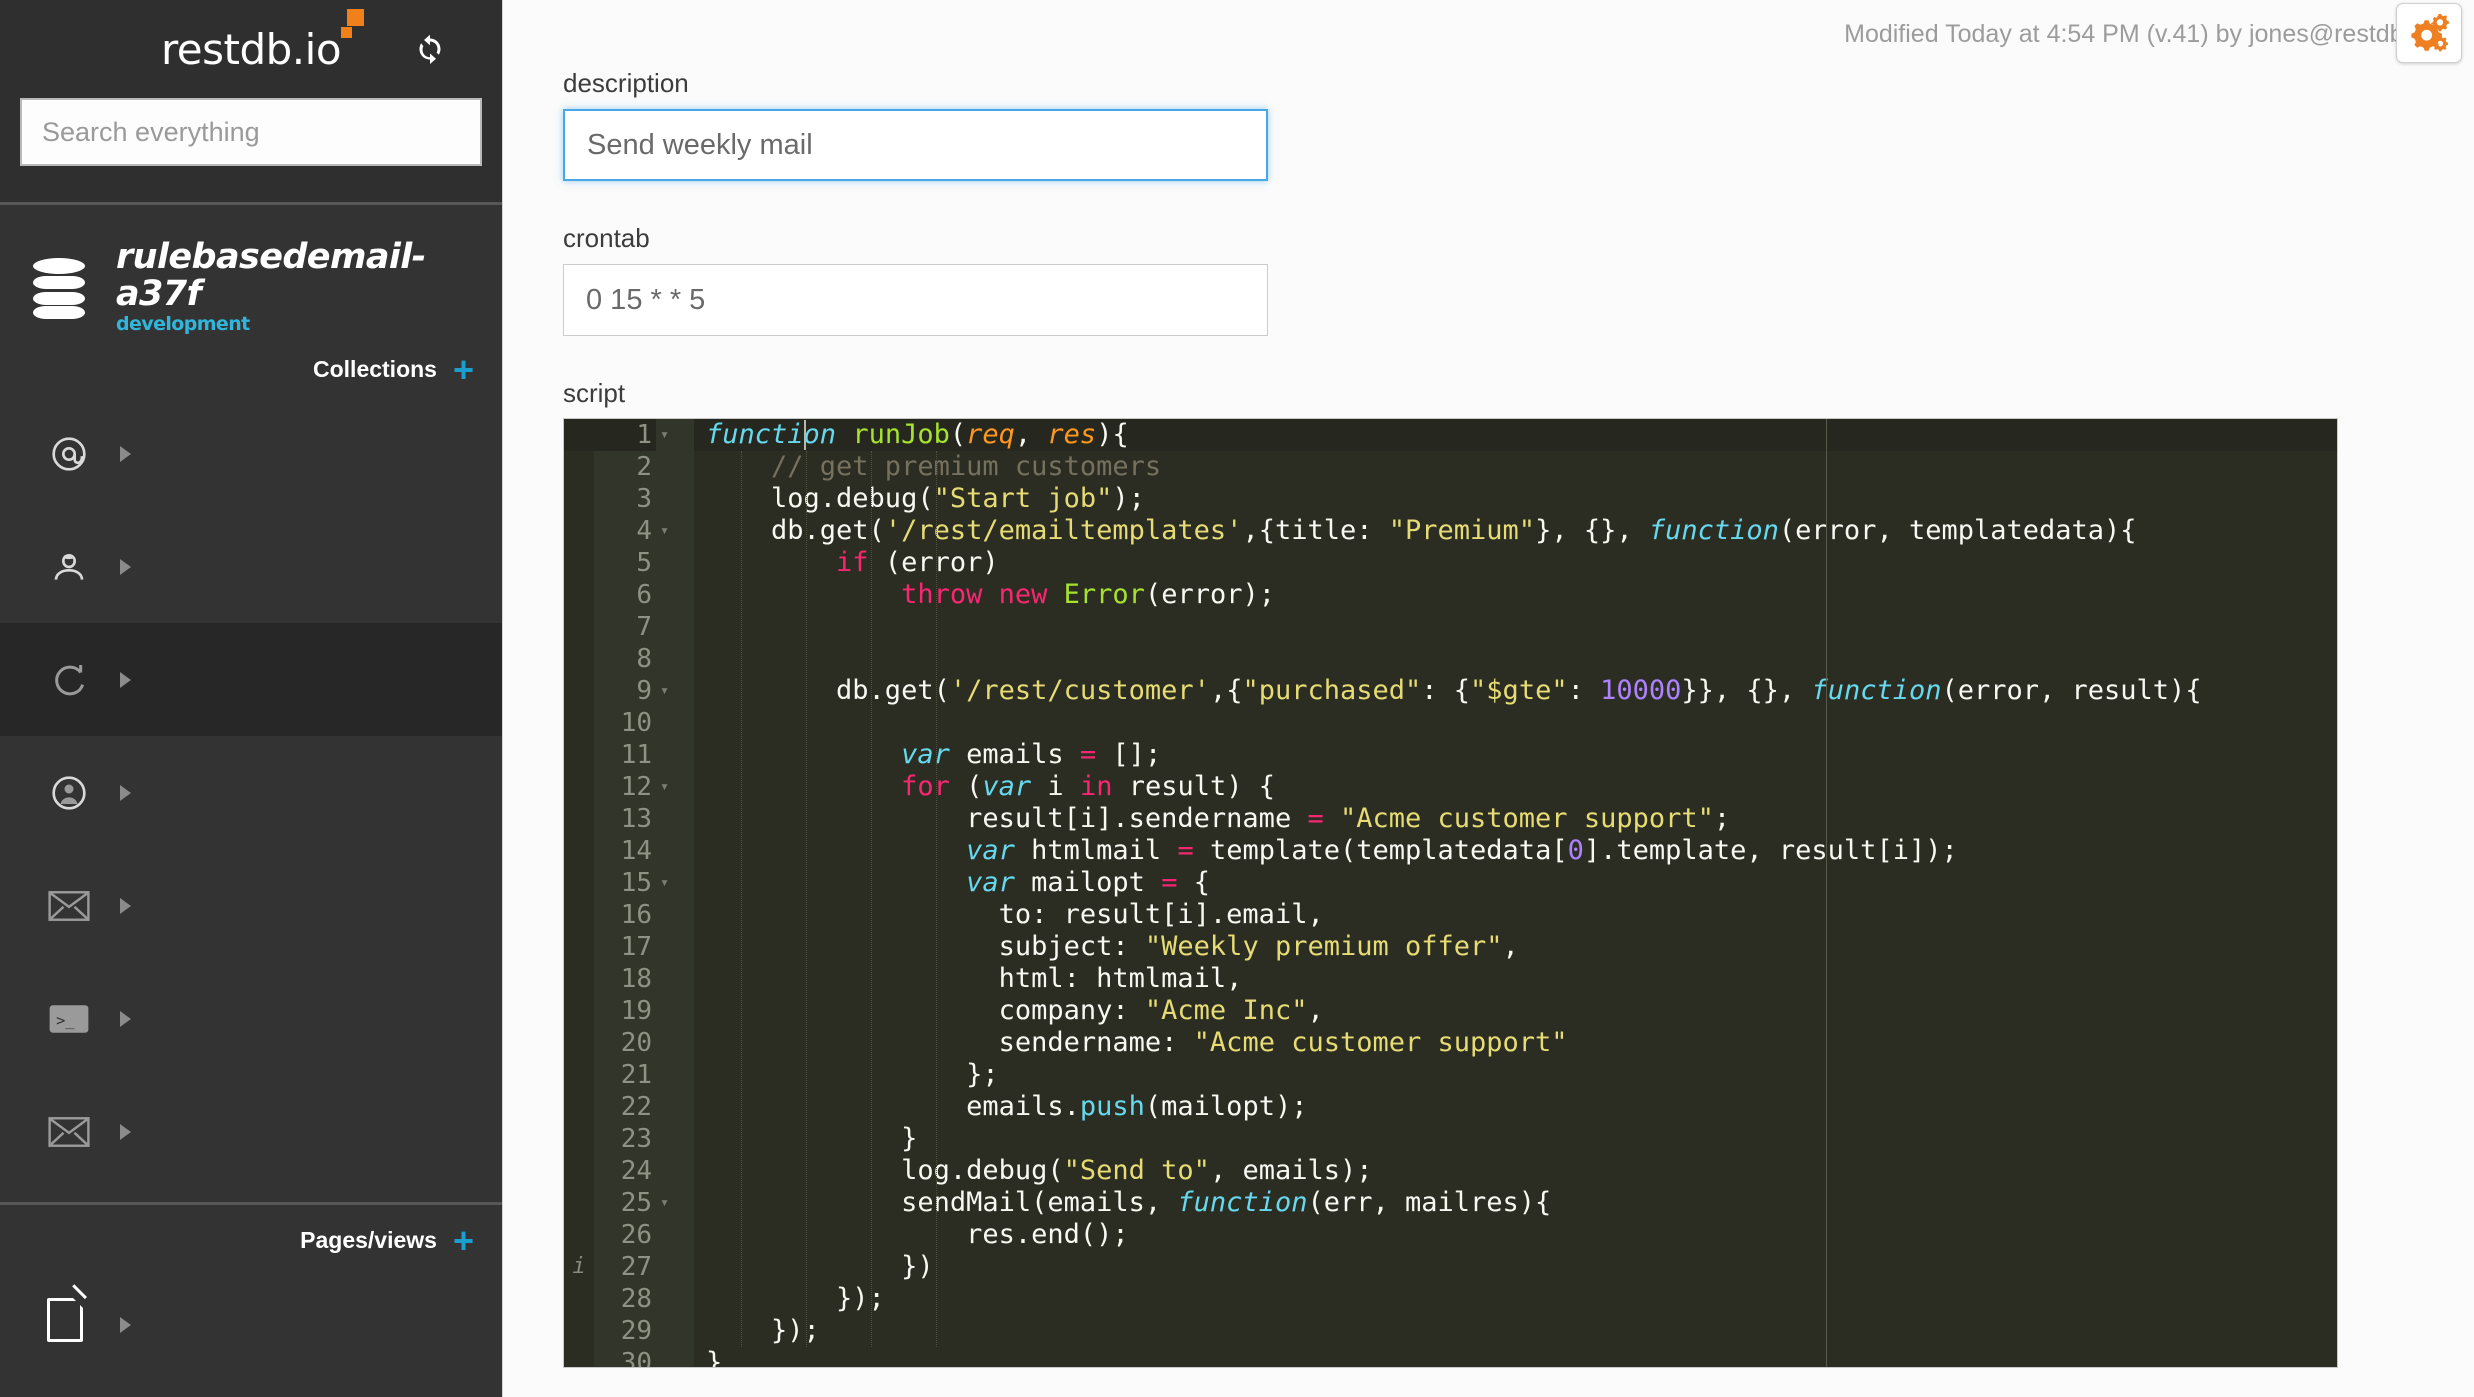  Describe the element at coordinates (1450, 1235) in the screenshot. I see `code-line: 26 res.end();` at that location.